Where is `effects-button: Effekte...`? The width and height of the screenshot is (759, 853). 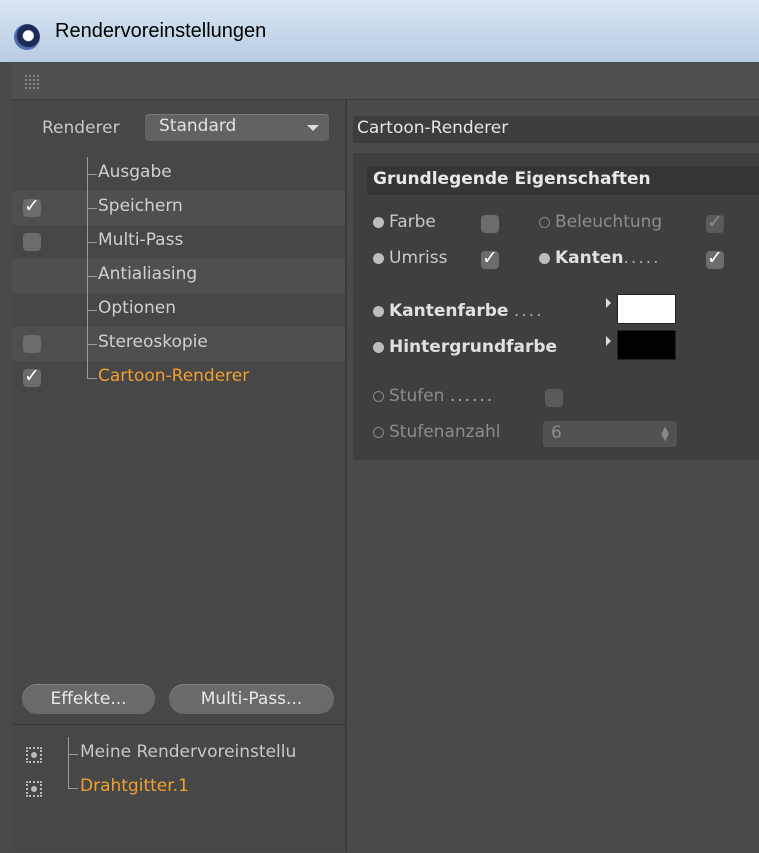
effects-button: Effekte... is located at coordinates (88, 699).